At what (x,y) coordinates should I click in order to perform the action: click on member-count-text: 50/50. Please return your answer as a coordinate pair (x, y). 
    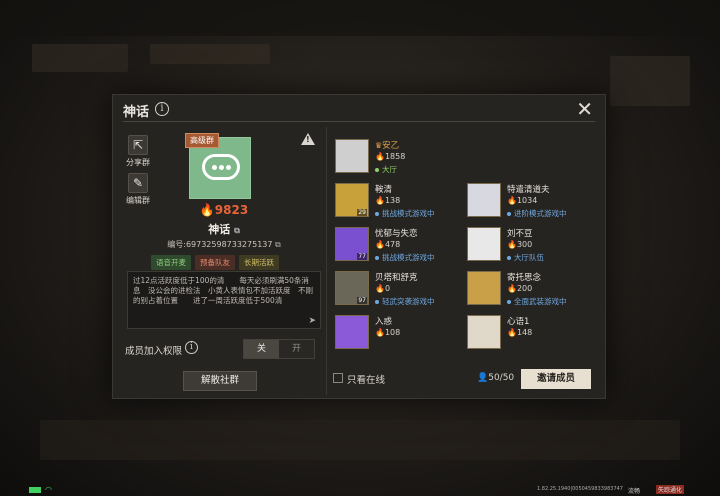
    Looking at the image, I should click on (501, 378).